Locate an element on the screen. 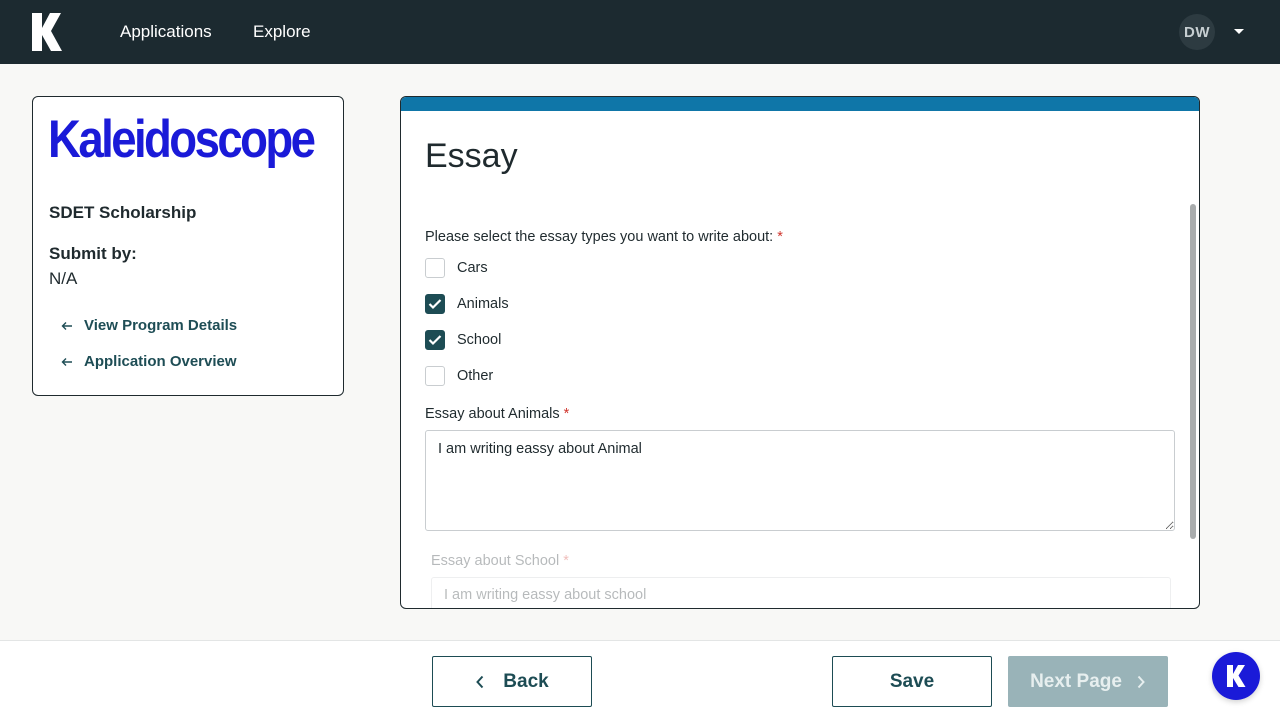 This screenshot has width=1280, height=720. nav-applications: Applications is located at coordinates (166, 32).